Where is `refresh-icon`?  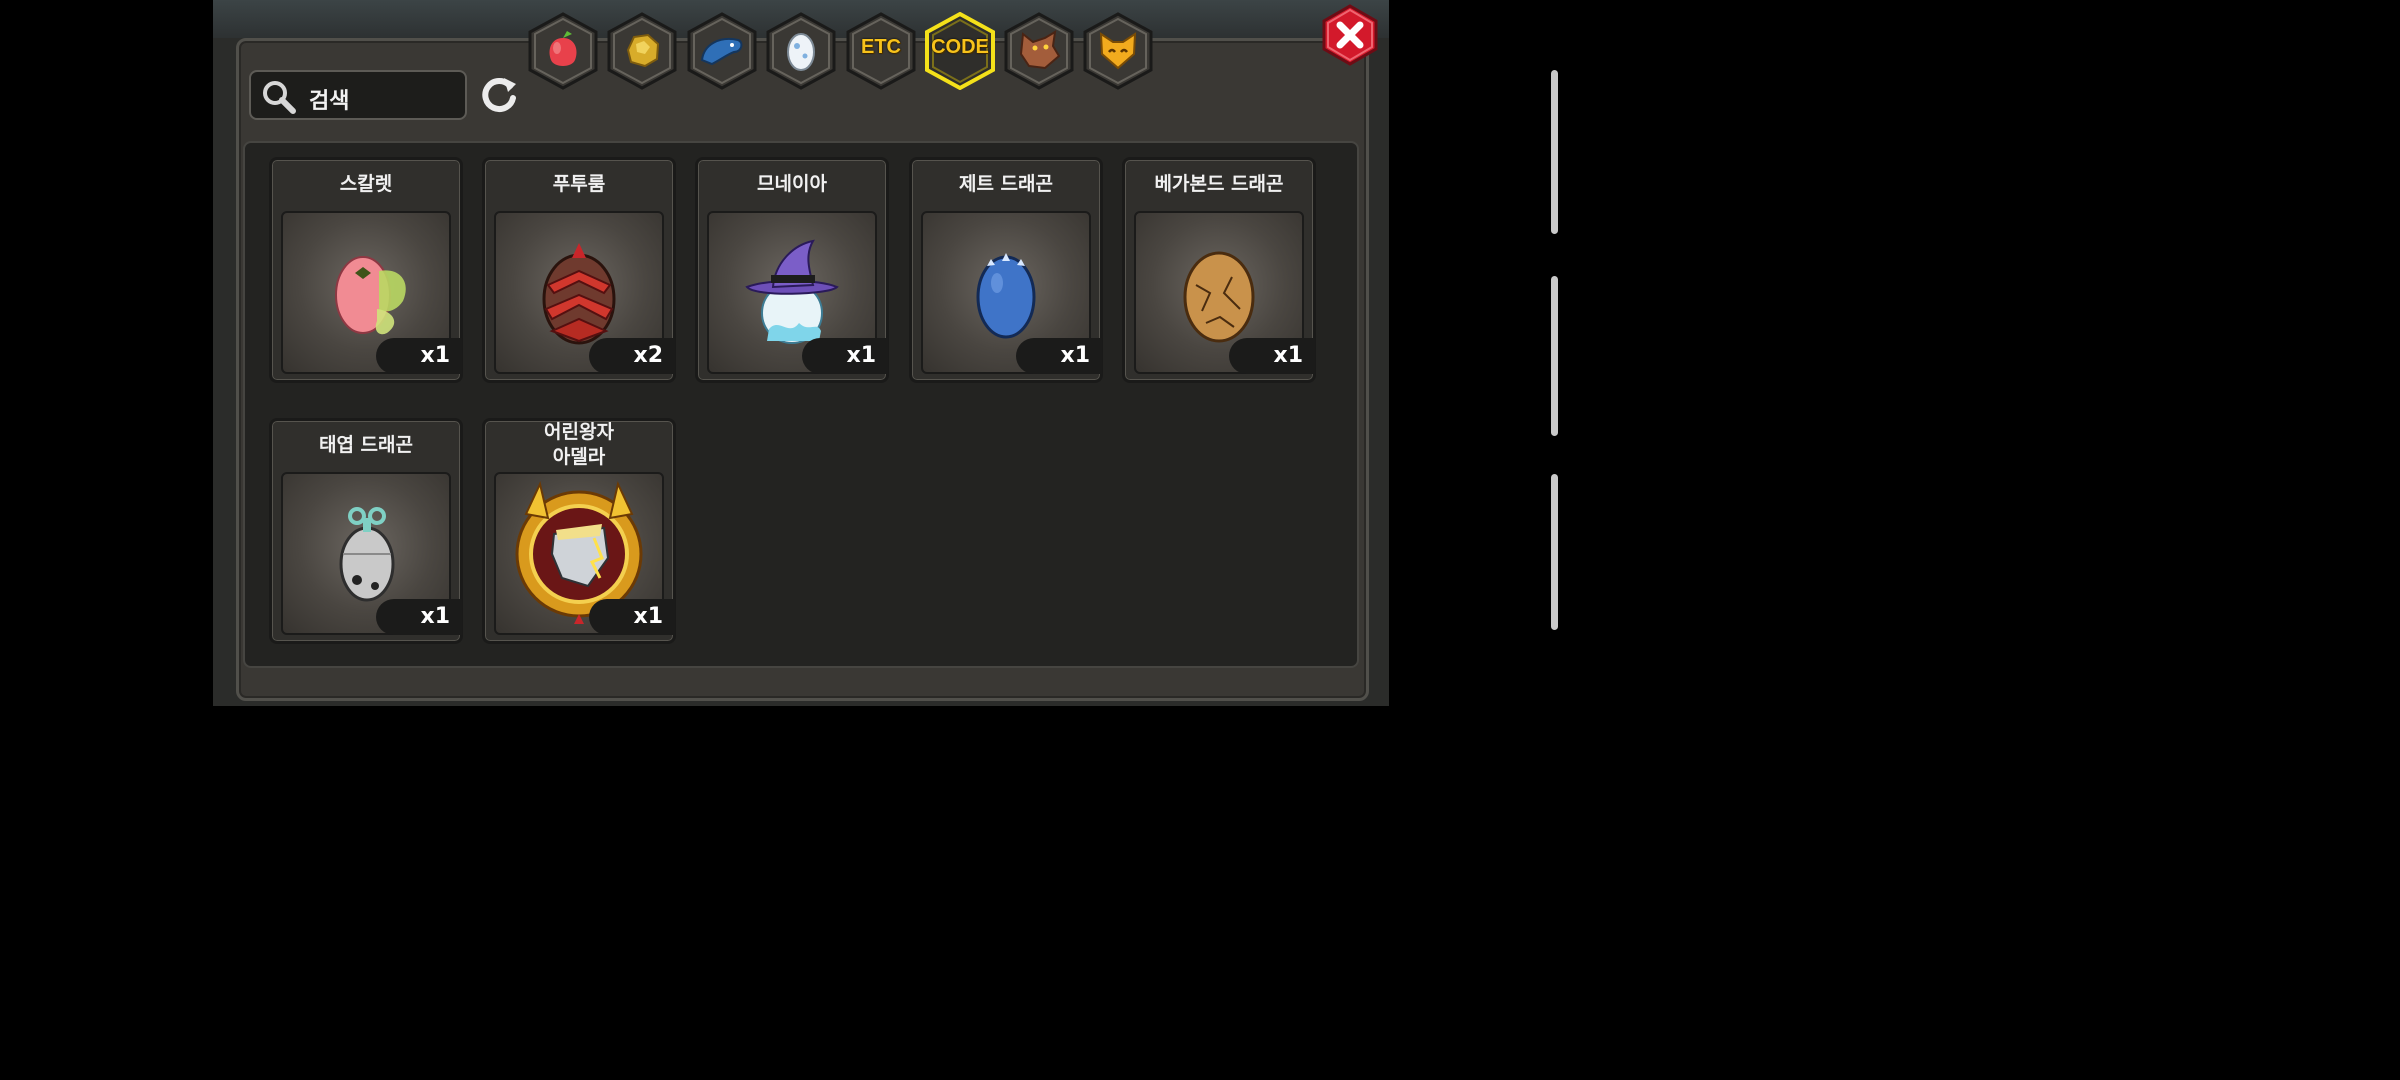 refresh-icon is located at coordinates (499, 95).